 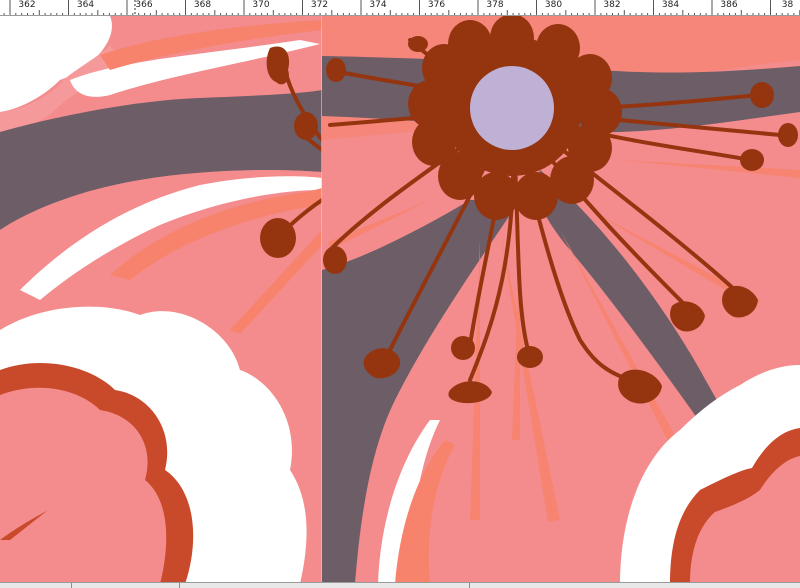 I want to click on ruler-tick-label: 366, so click(x=144, y=5).